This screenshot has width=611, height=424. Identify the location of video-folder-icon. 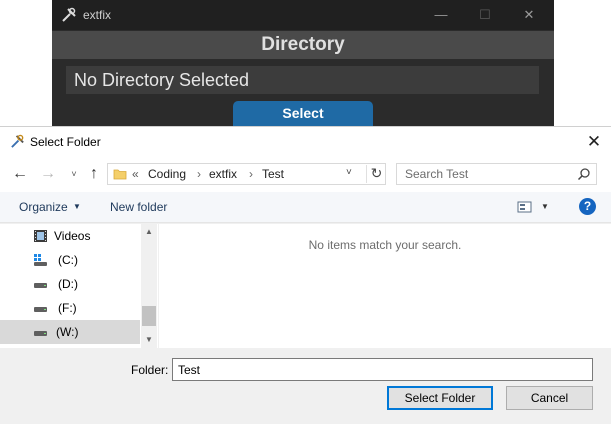
(40, 236).